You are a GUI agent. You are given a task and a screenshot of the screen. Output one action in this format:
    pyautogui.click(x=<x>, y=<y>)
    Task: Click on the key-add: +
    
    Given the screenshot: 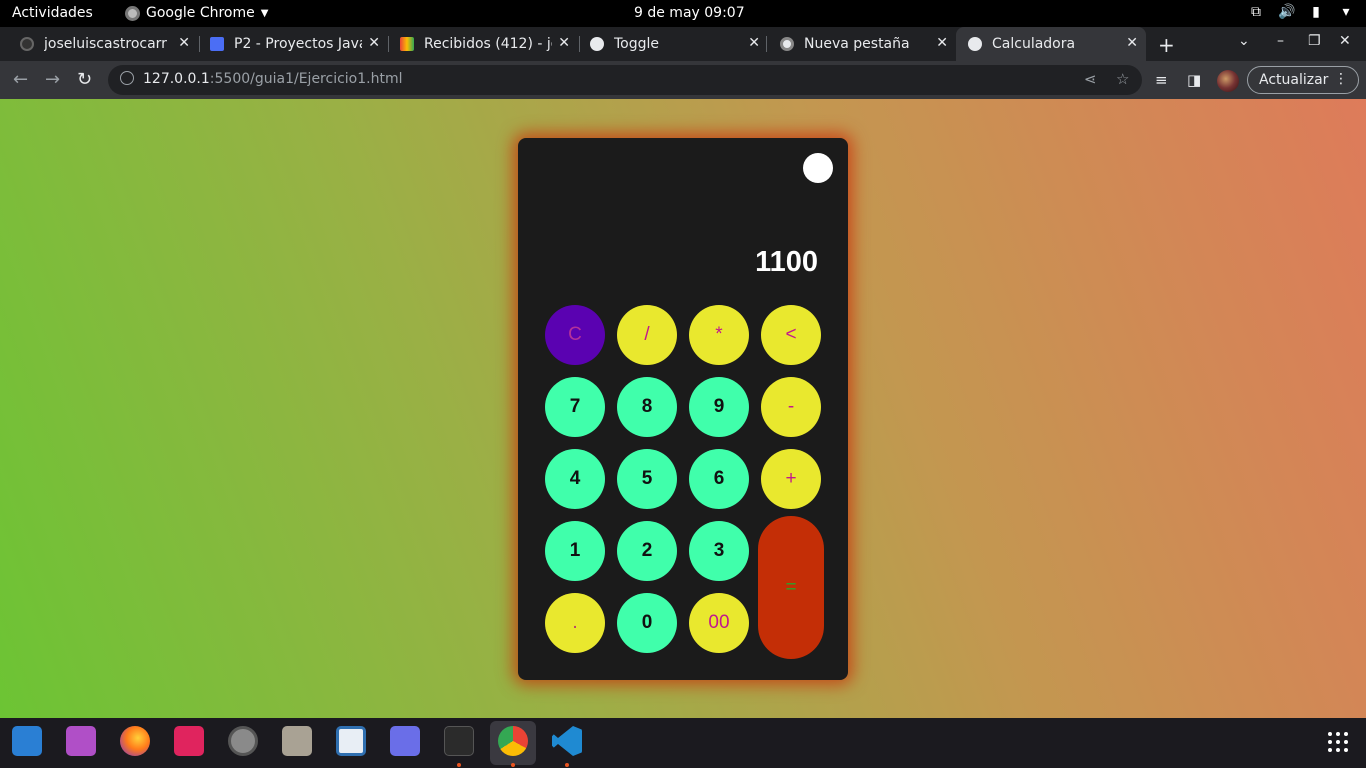 What is the action you would take?
    pyautogui.click(x=791, y=479)
    